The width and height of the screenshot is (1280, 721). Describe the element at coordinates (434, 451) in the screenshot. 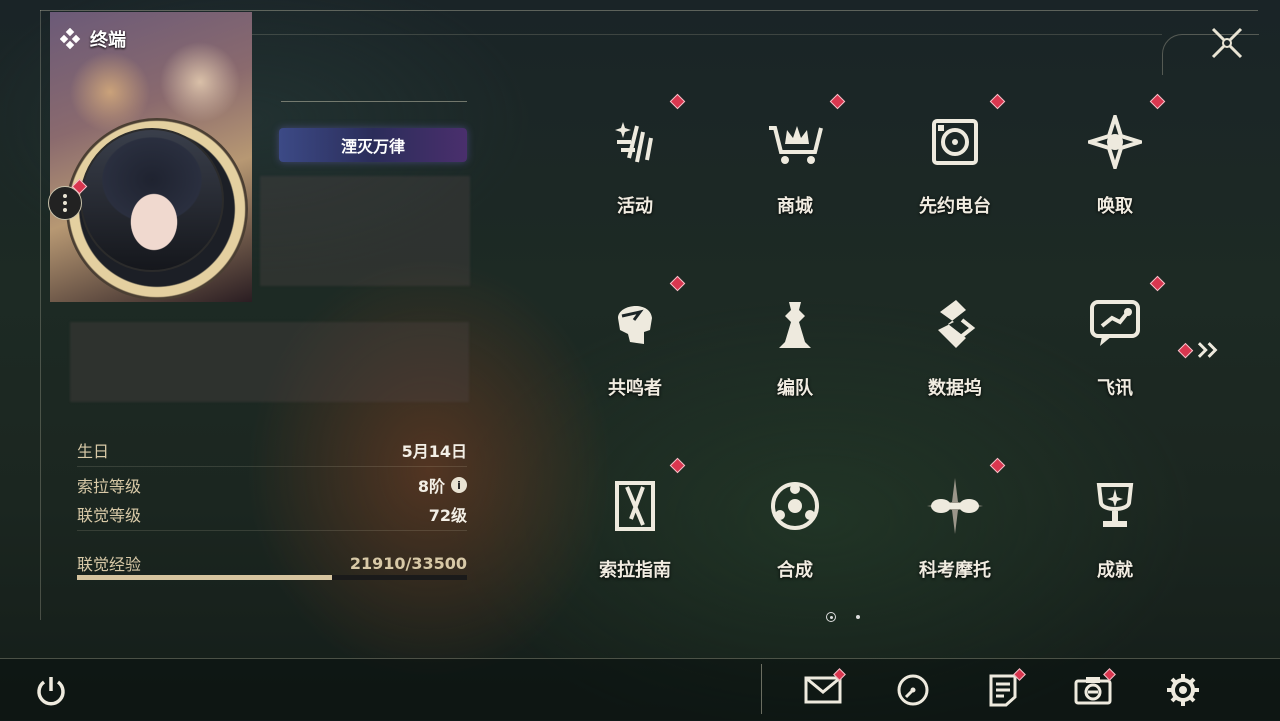

I see `stat-value: 5月14日` at that location.